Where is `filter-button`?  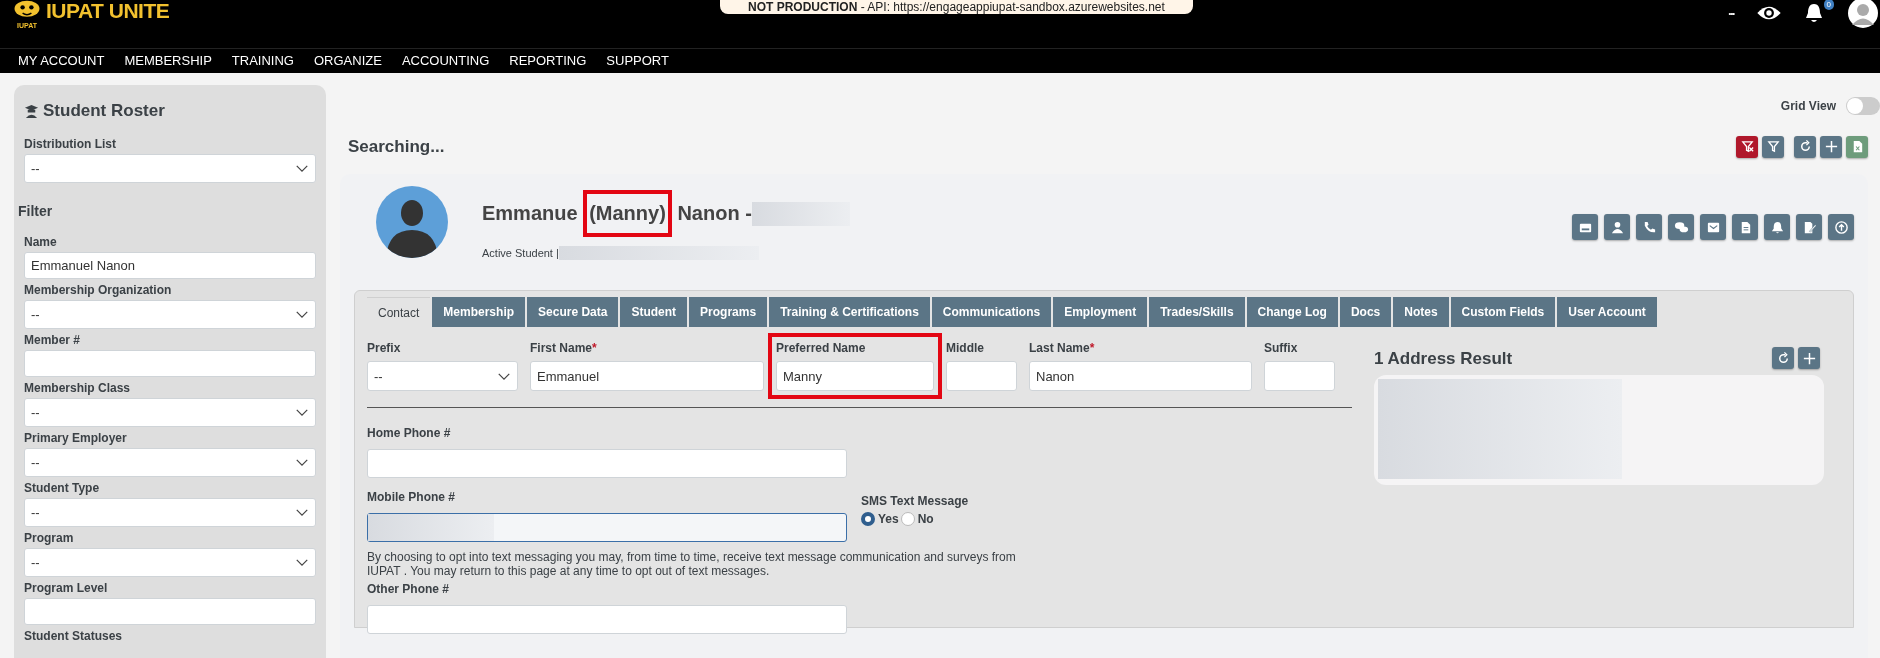
filter-button is located at coordinates (1773, 146).